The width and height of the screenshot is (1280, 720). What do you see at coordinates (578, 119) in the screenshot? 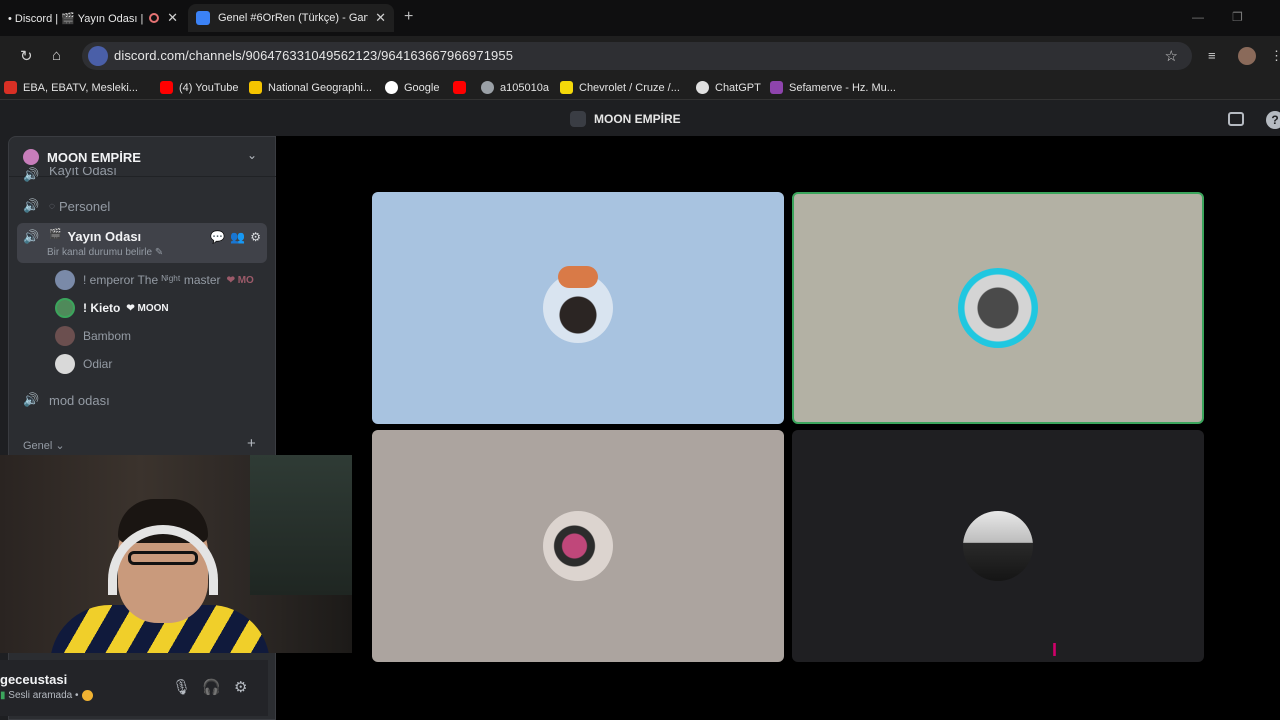
I see `server-logo-icon` at bounding box center [578, 119].